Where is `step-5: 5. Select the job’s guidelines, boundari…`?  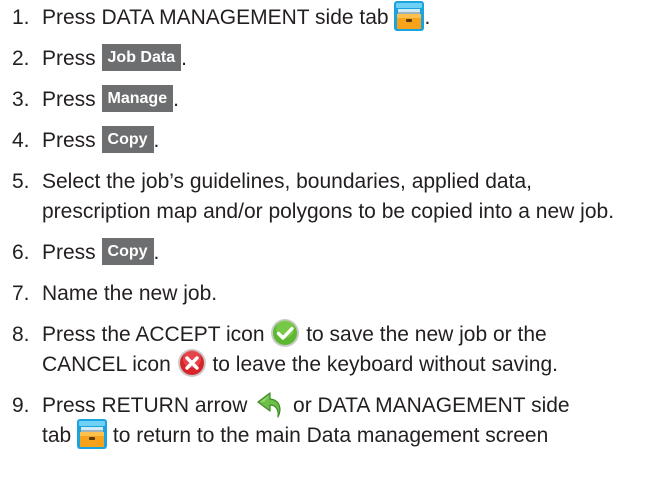 step-5: 5. Select the job’s guidelines, boundari… is located at coordinates (331, 197).